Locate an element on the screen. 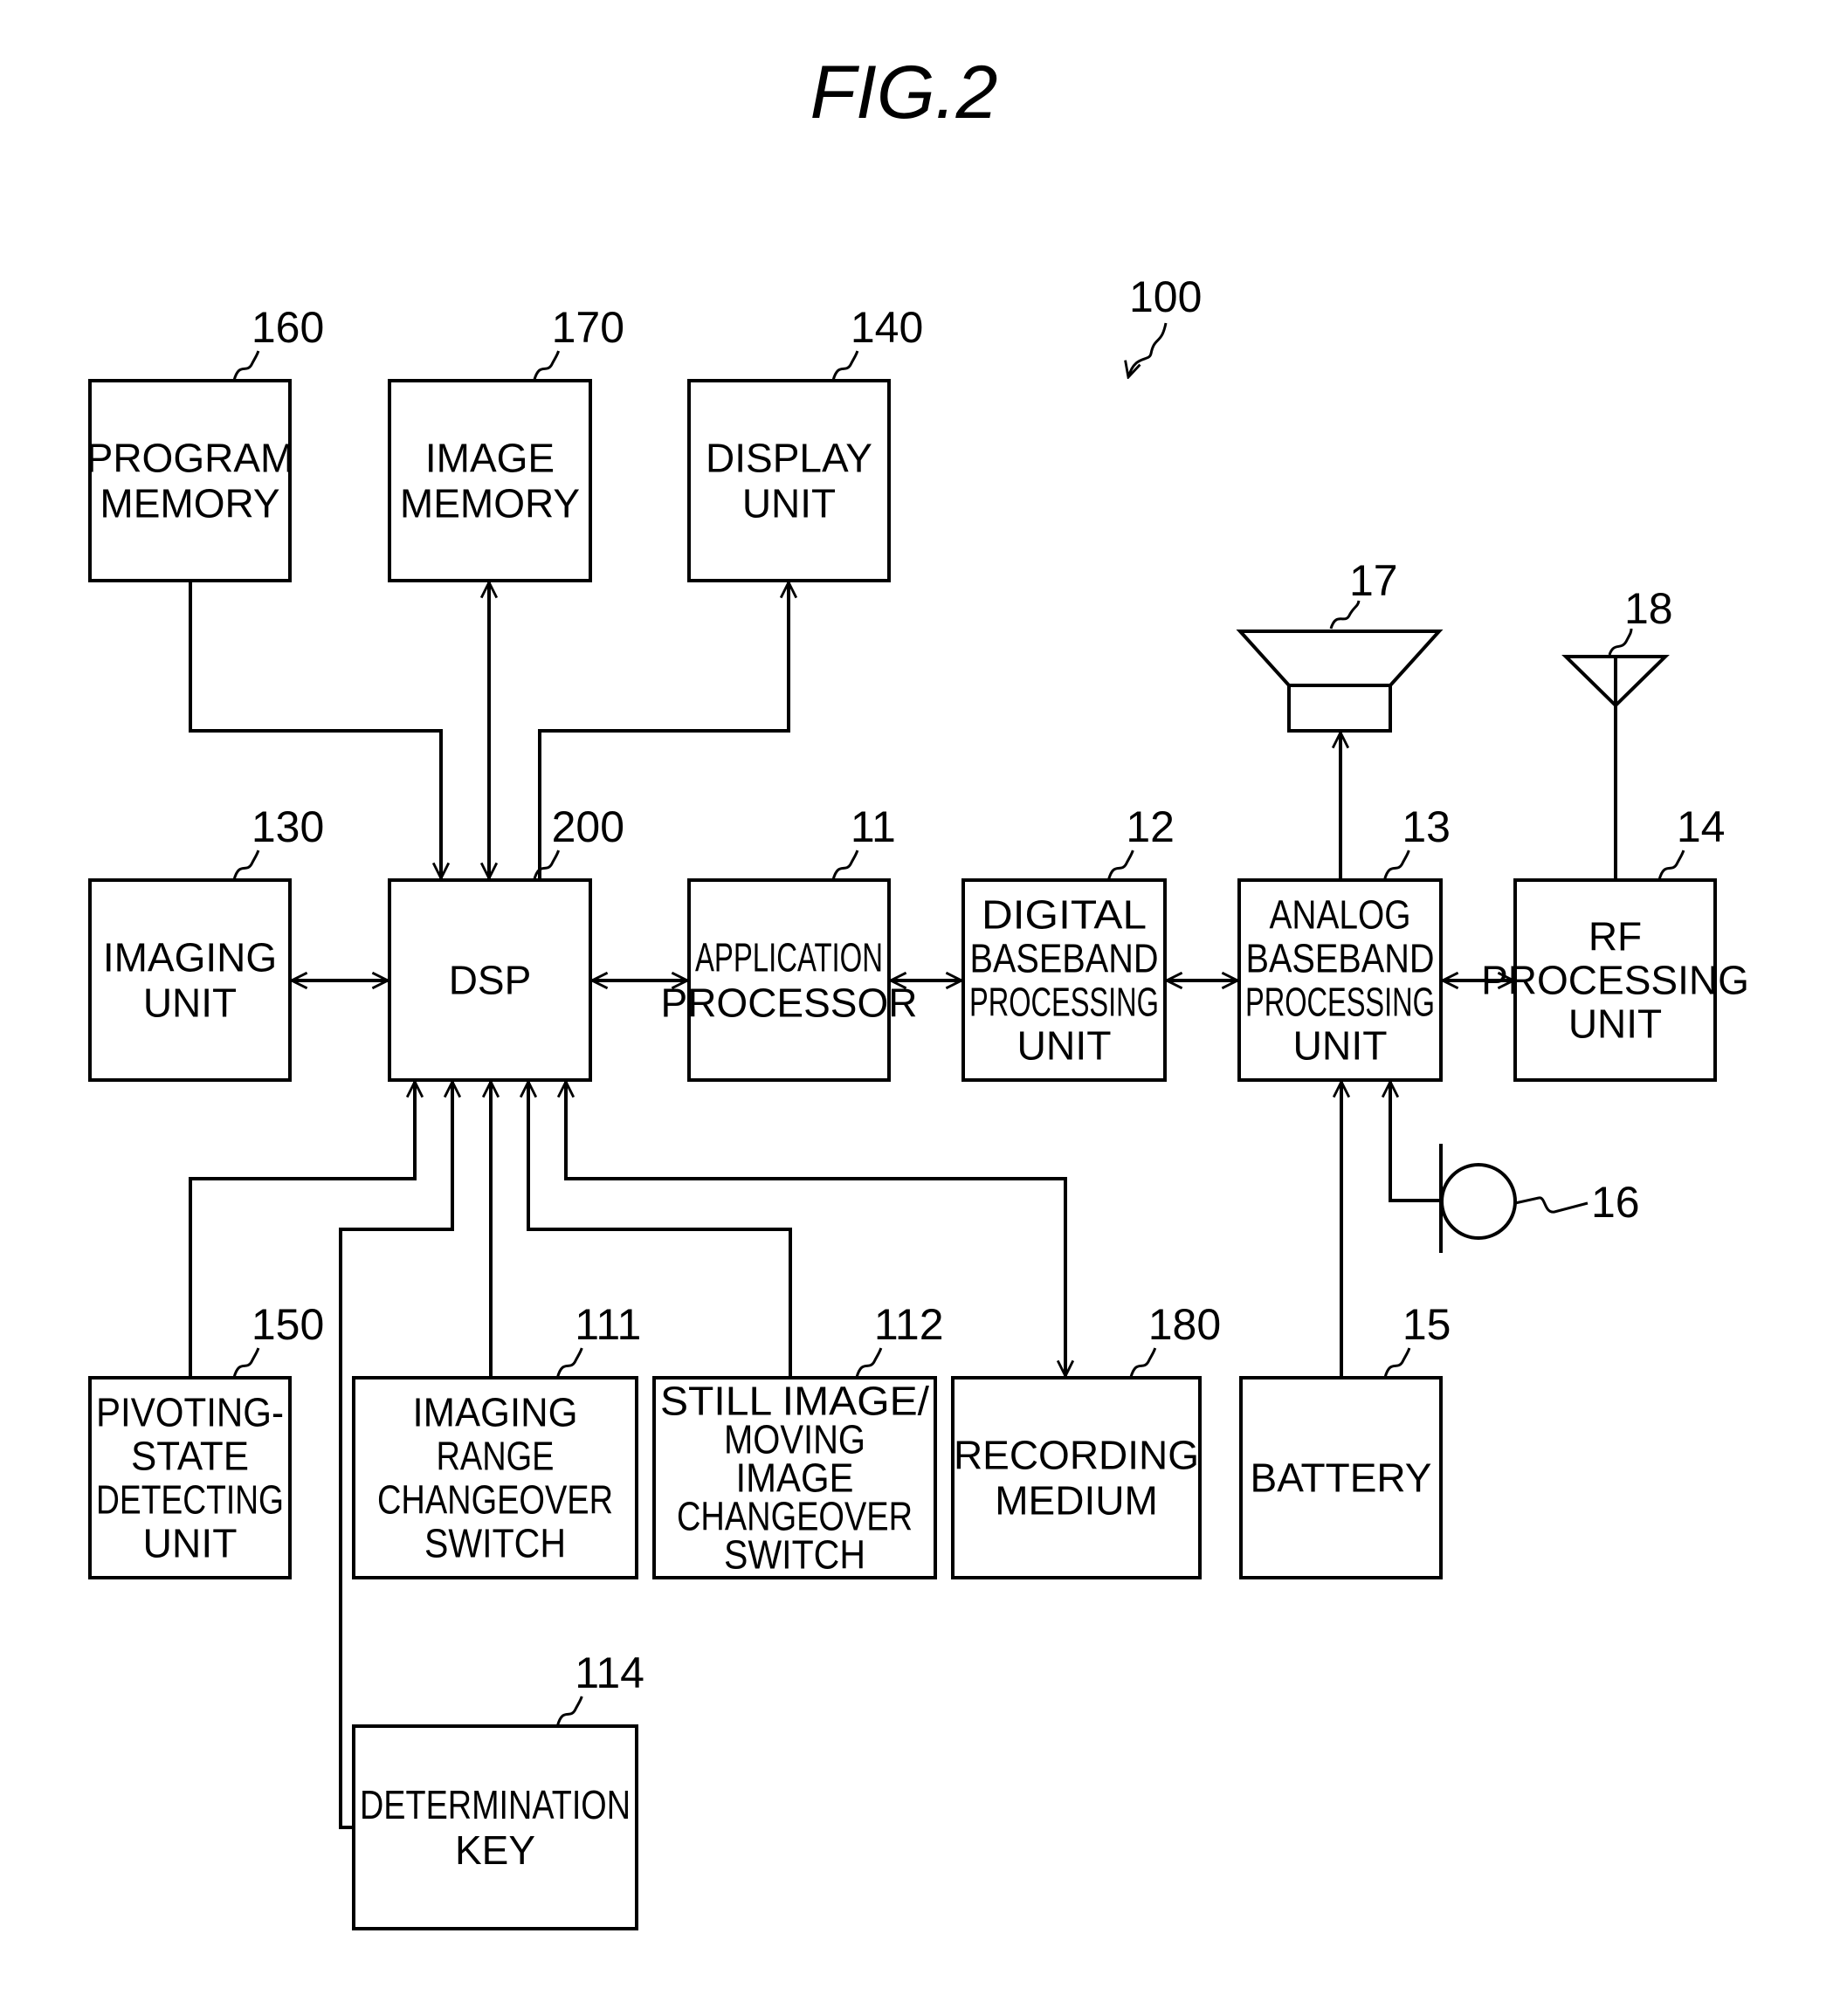 Image resolution: width=1847 pixels, height=2016 pixels. block-ref-number: 160 is located at coordinates (288, 327).